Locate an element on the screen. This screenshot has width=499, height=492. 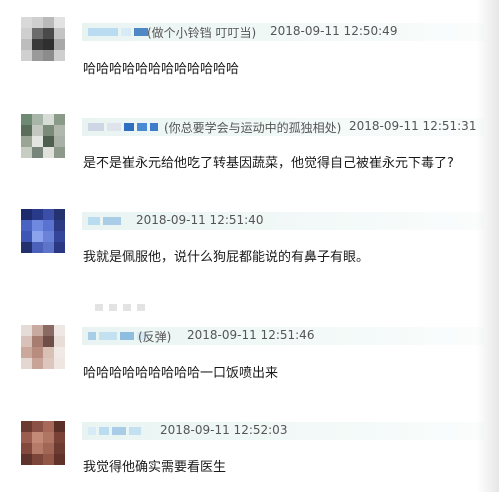
comment-header: 2018-09-11 12:51:40 is located at coordinates (283, 221).